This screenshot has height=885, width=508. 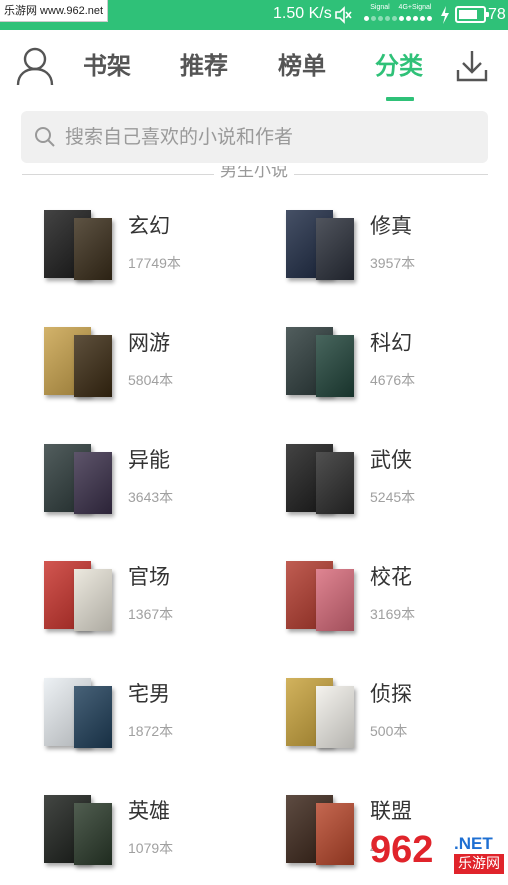 I want to click on category-count: 5804本, so click(x=151, y=380).